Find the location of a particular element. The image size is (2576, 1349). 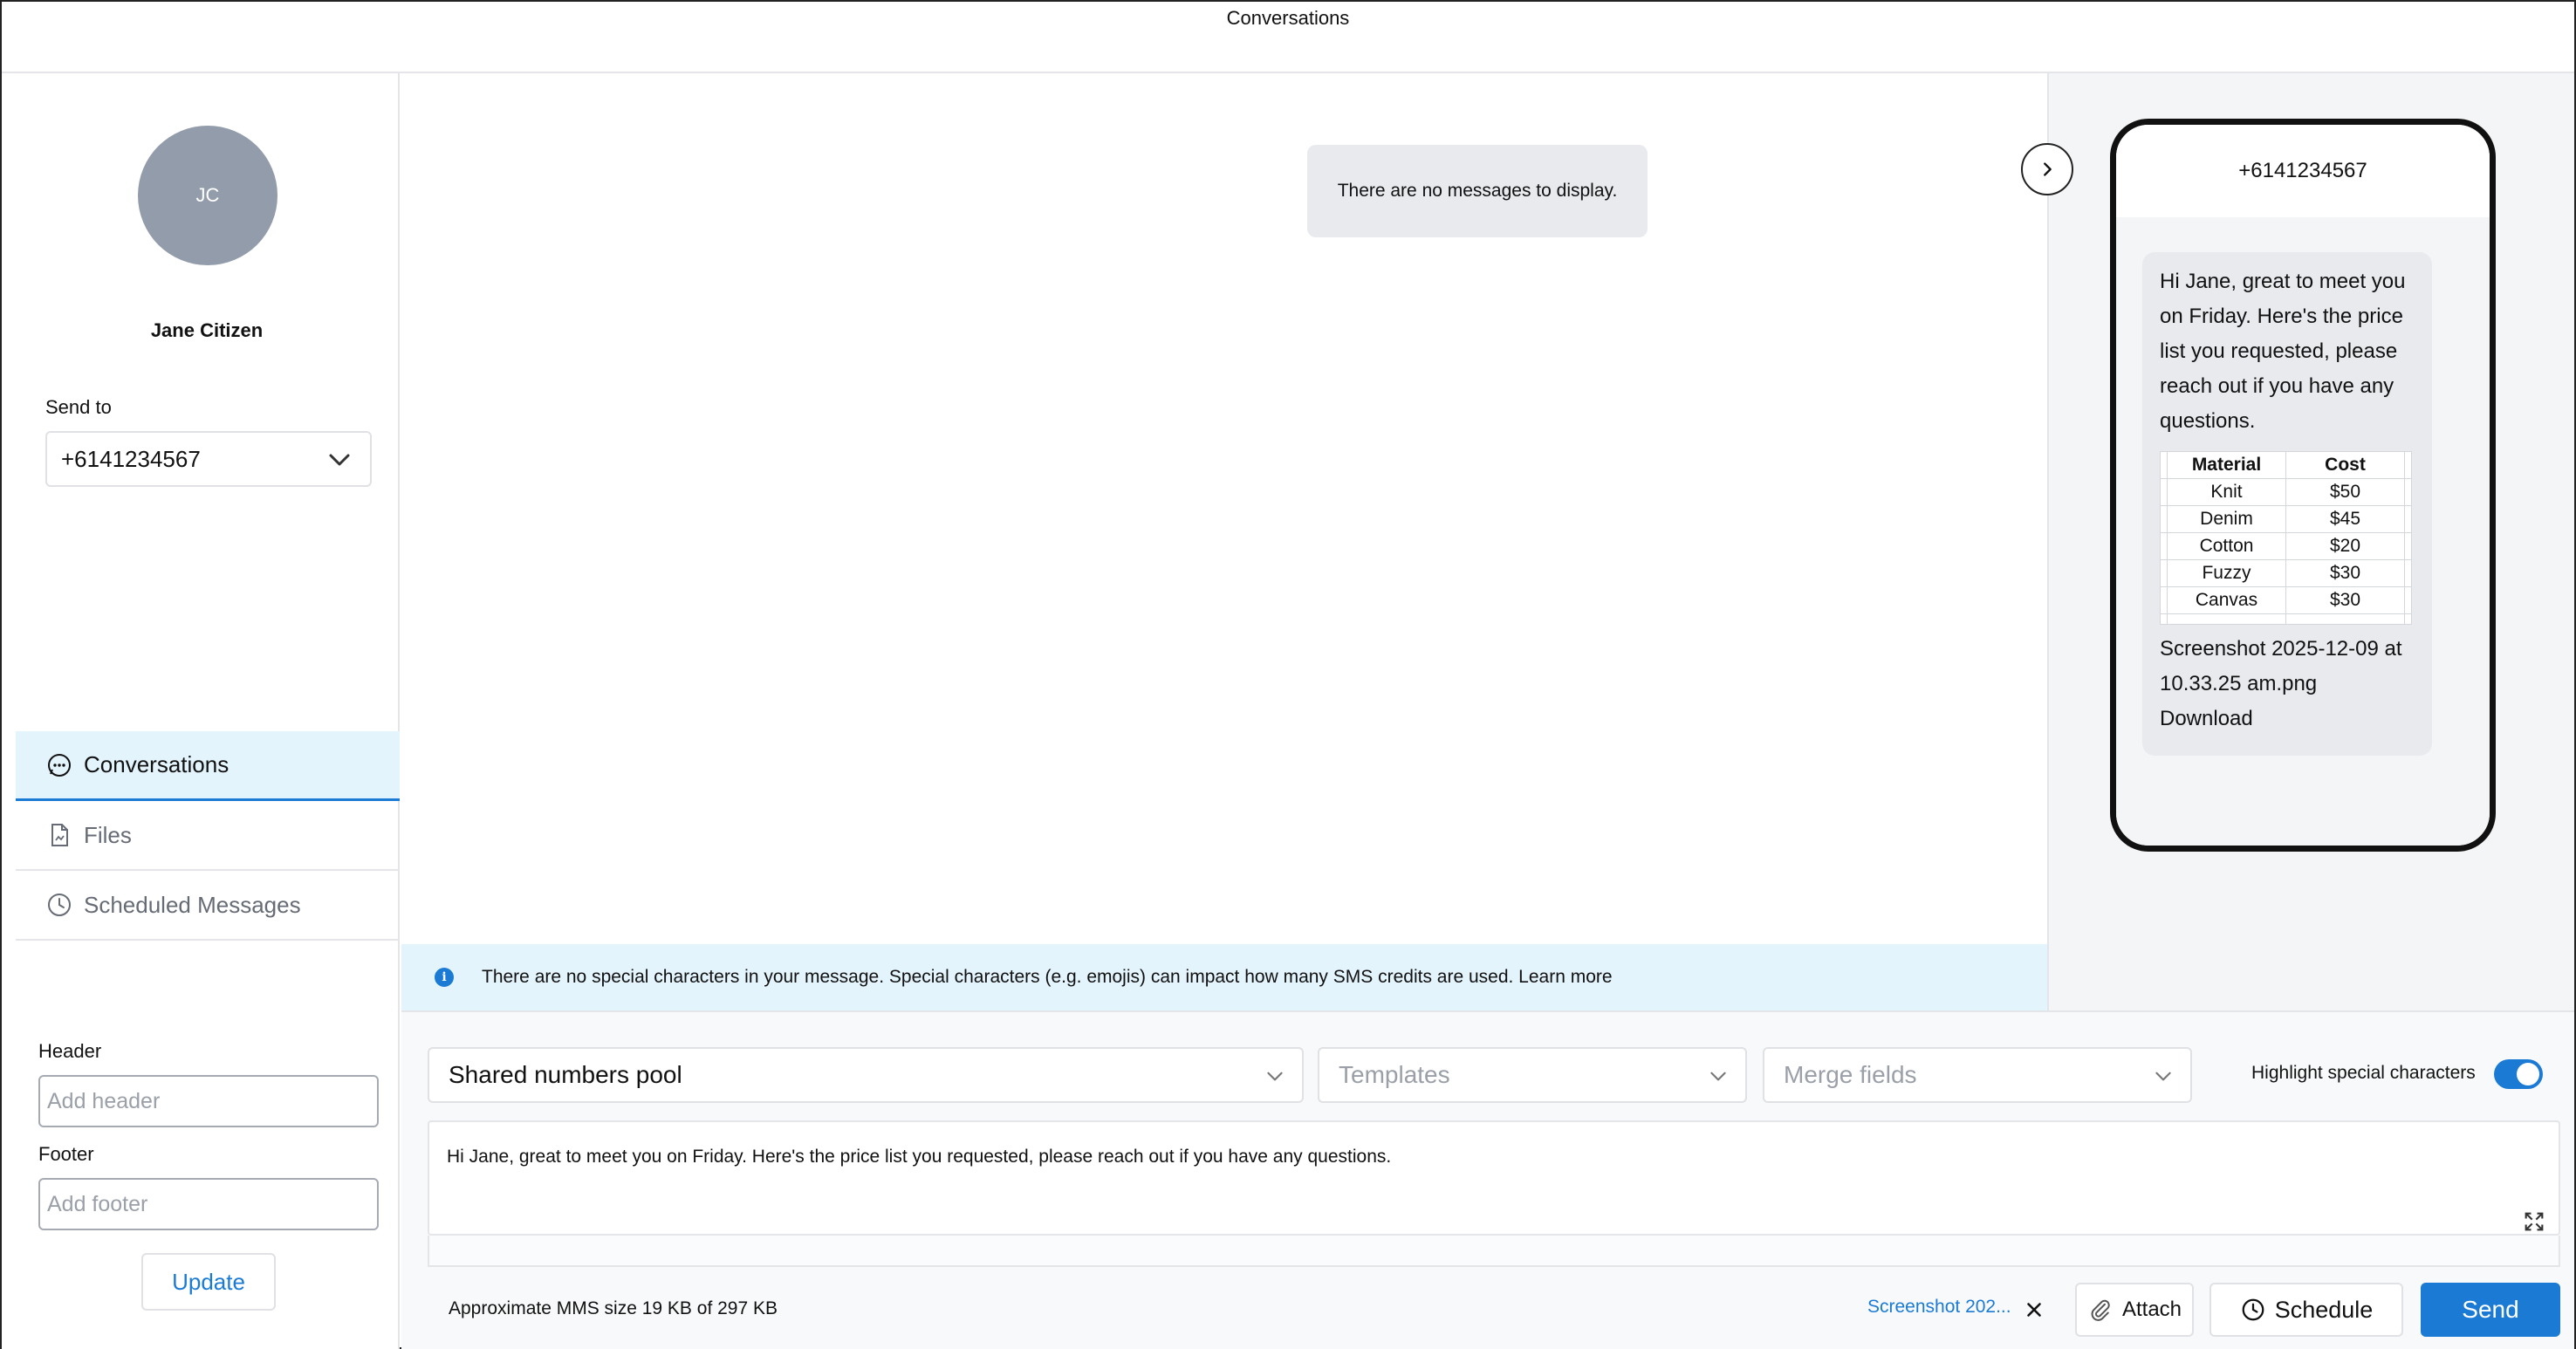

tab-files-label: Files is located at coordinates (108, 834).